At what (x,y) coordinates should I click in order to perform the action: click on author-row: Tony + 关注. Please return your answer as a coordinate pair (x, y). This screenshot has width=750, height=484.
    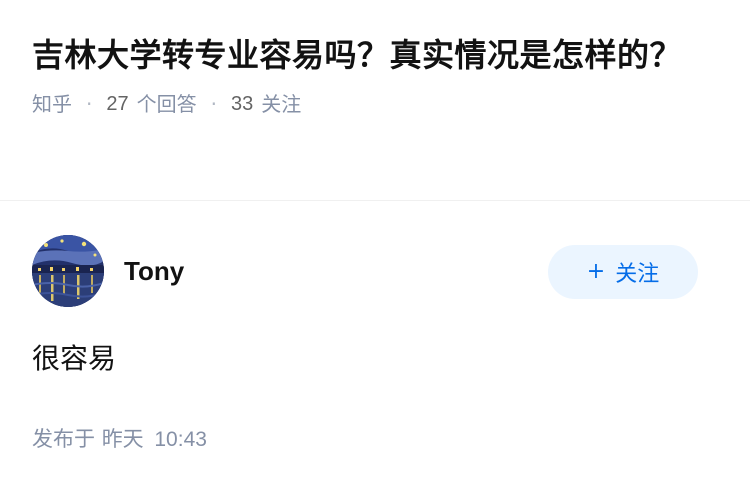
    Looking at the image, I should click on (375, 271).